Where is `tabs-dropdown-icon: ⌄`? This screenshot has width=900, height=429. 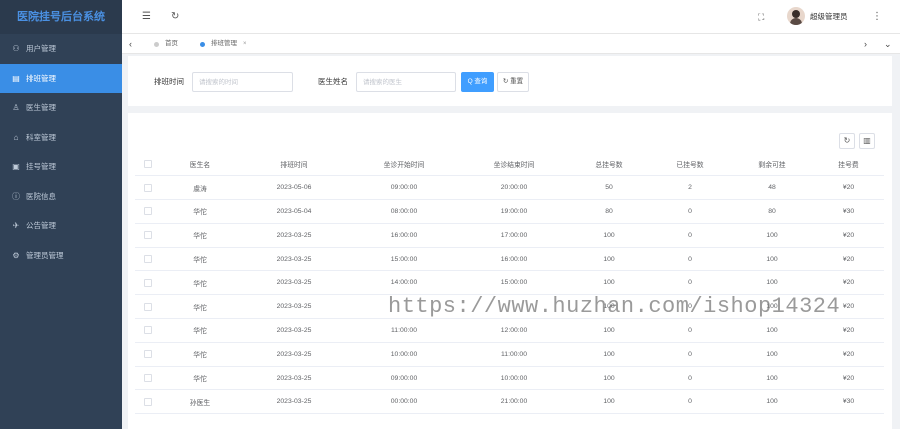
tabs-dropdown-icon: ⌄ is located at coordinates (888, 44).